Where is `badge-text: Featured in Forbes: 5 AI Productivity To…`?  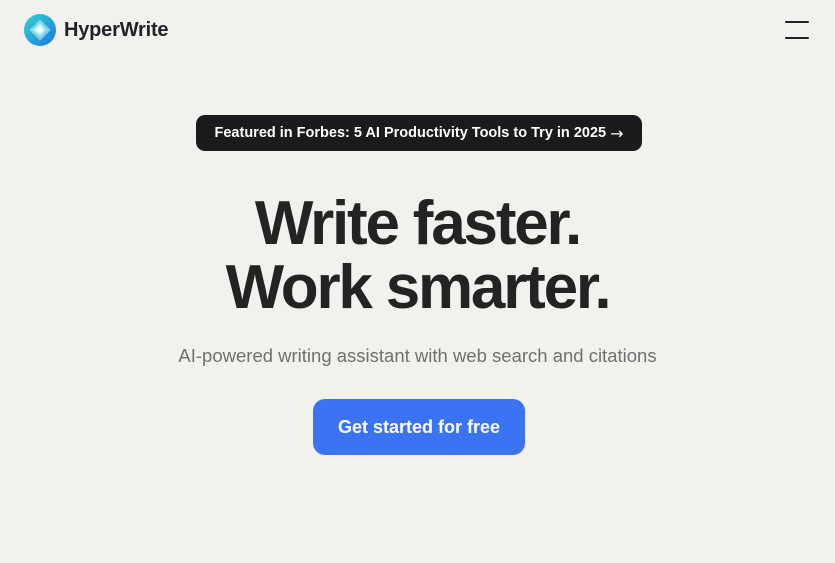 badge-text: Featured in Forbes: 5 AI Productivity To… is located at coordinates (410, 133).